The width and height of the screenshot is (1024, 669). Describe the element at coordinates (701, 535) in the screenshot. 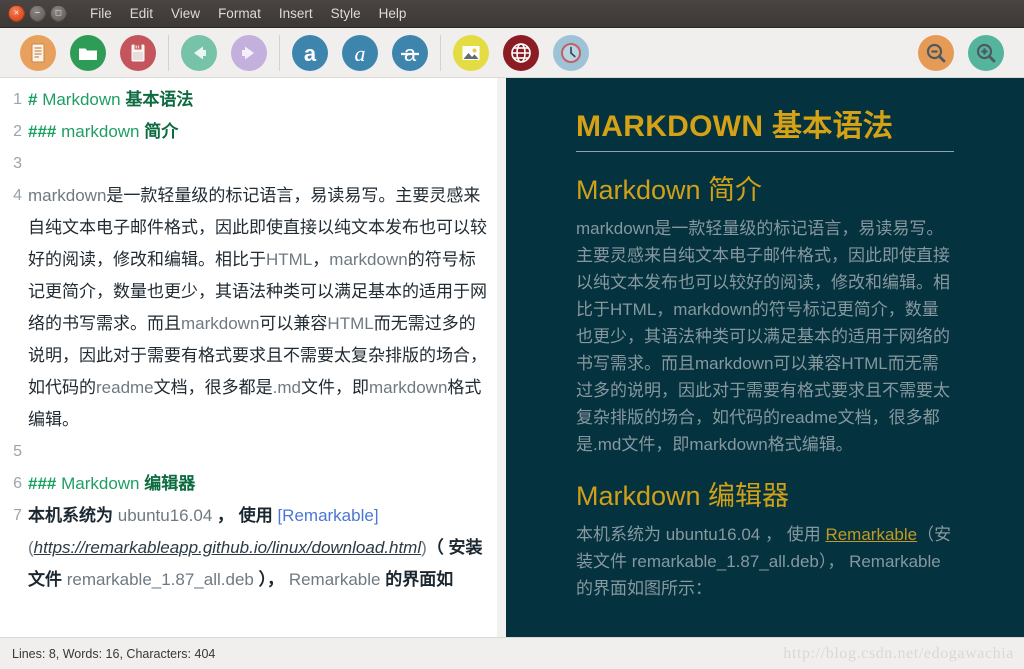

I see `preview-para-pre: 本机系统为 ubuntu16.04 ， 使用` at that location.